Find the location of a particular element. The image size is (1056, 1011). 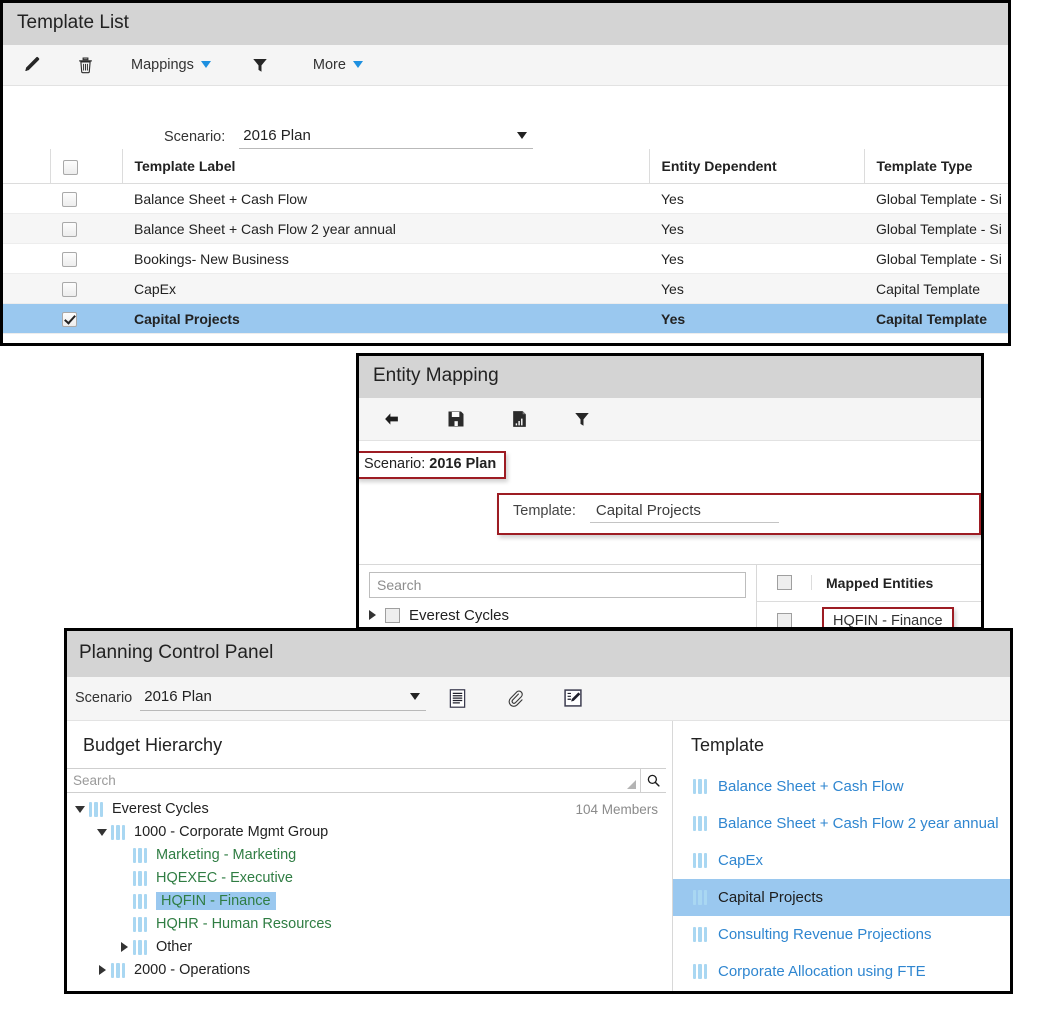

template-item: CapEx is located at coordinates (841, 860).